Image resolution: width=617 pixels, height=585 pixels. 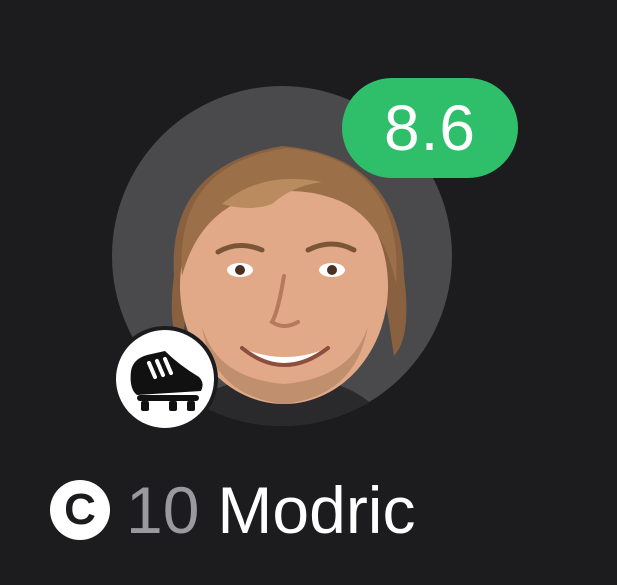 I want to click on football-boot-icon, so click(x=166, y=381).